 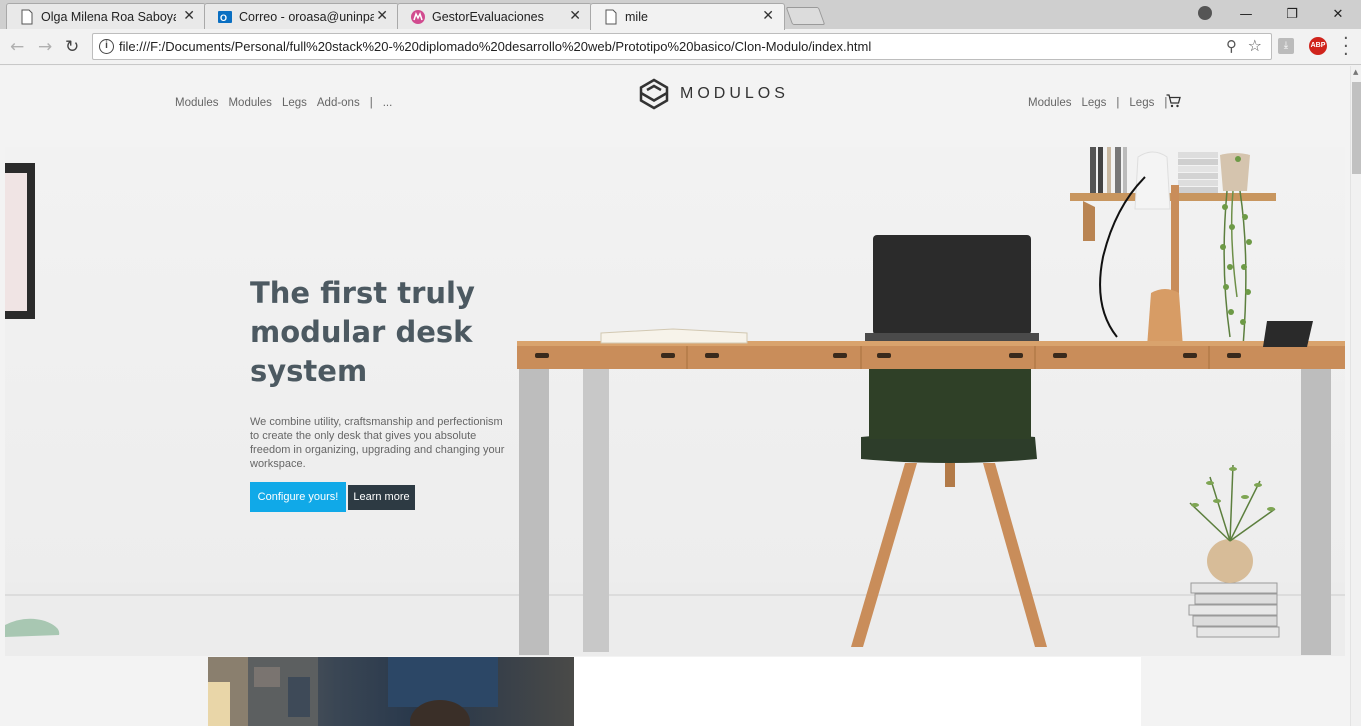 What do you see at coordinates (1255, 45) in the screenshot?
I see `star-icon: ☆` at bounding box center [1255, 45].